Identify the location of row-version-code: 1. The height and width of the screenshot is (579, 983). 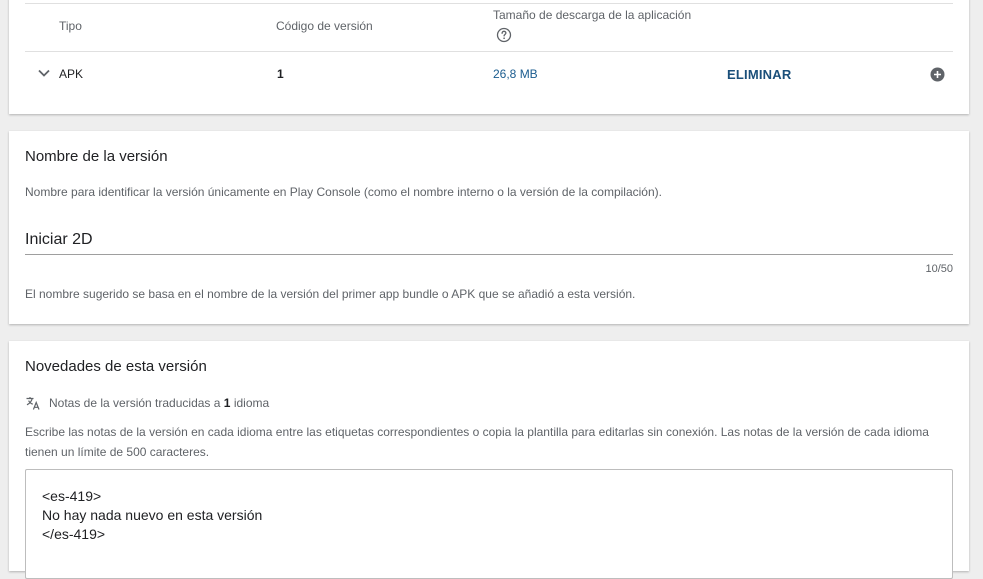
(280, 74).